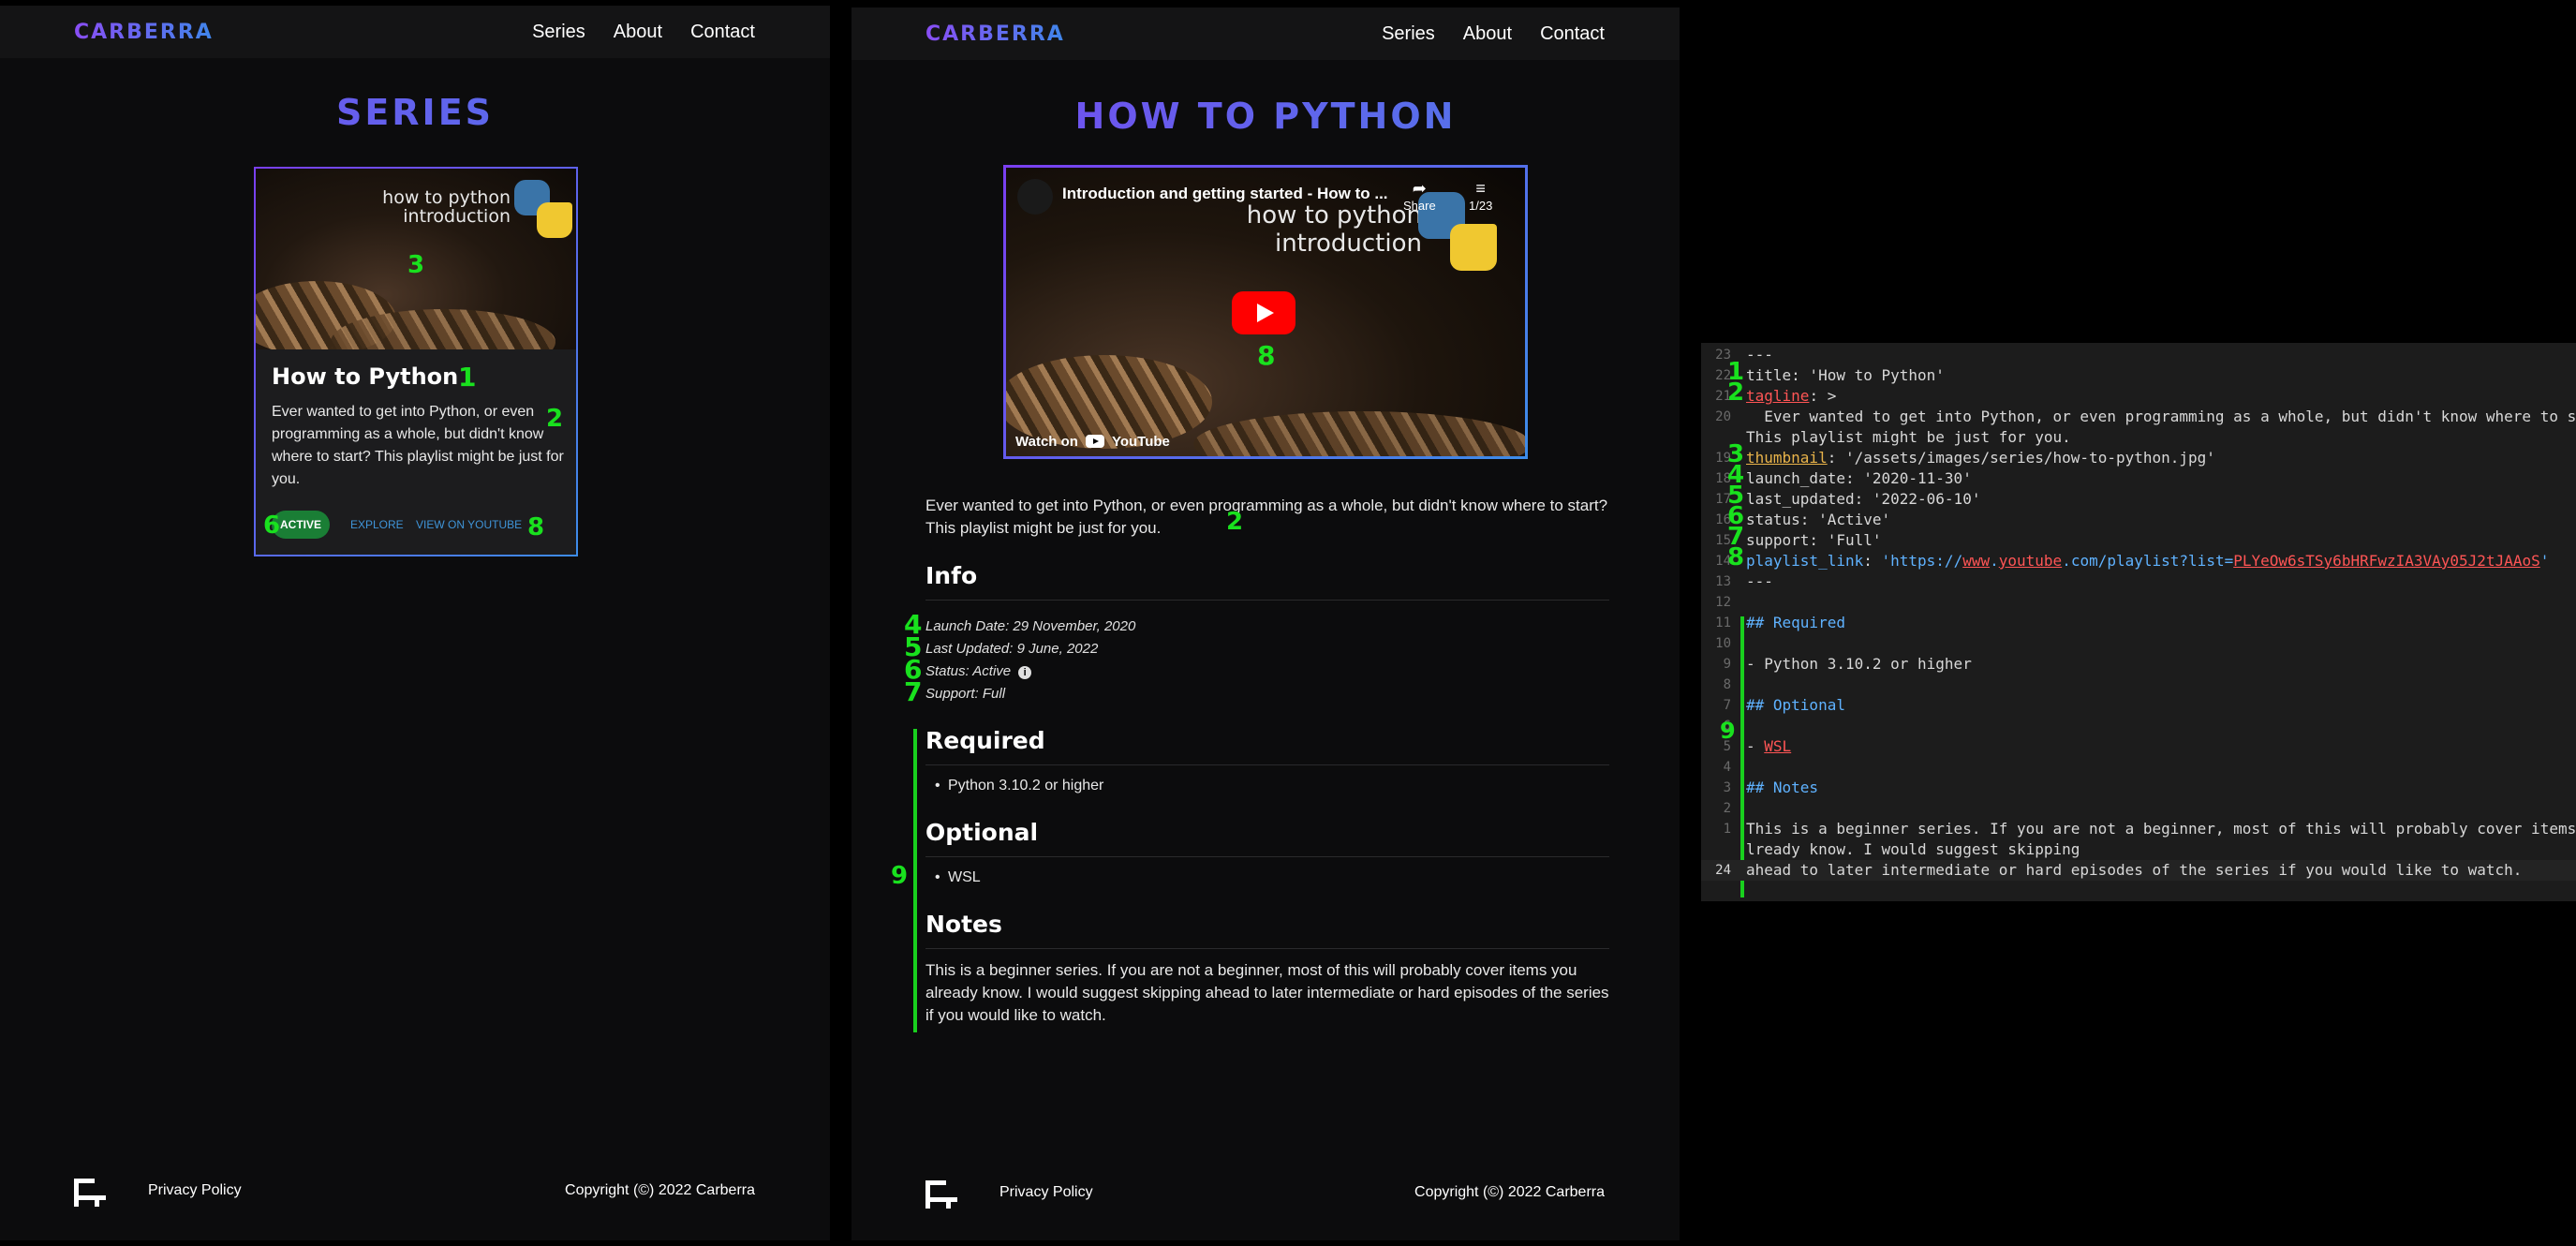  Describe the element at coordinates (1727, 767) in the screenshot. I see `line-number: 4` at that location.